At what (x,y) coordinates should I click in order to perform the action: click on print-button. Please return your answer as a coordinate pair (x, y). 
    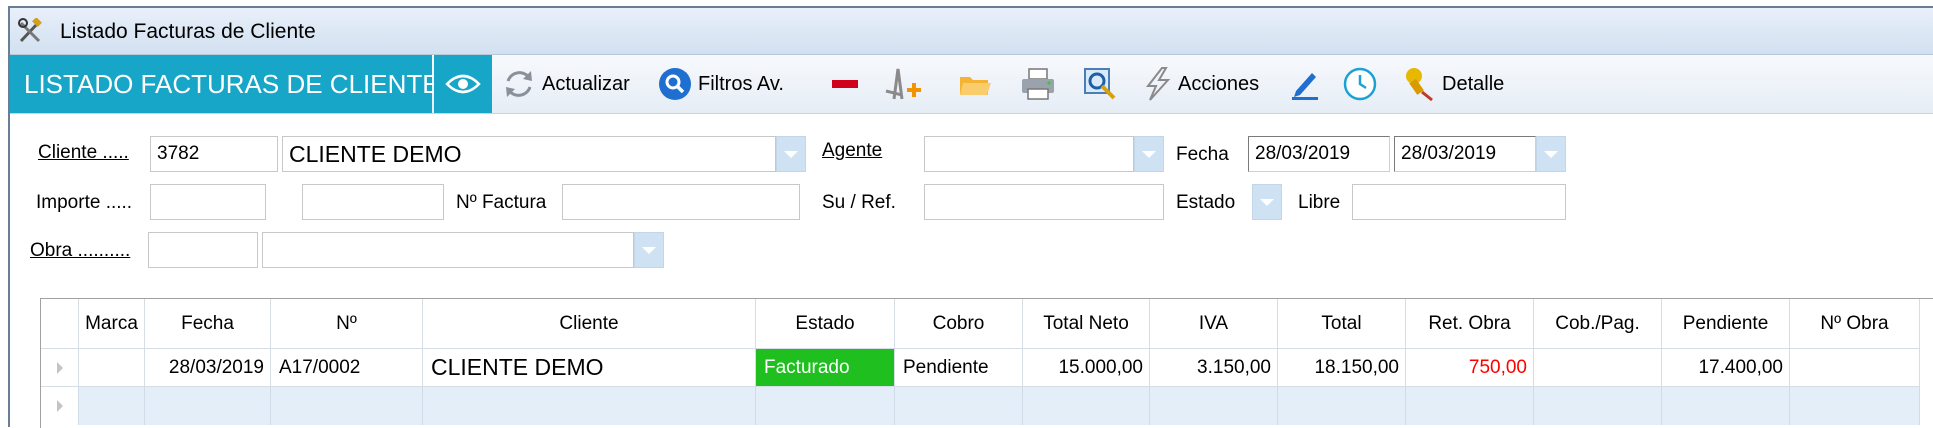
    Looking at the image, I should click on (1038, 84).